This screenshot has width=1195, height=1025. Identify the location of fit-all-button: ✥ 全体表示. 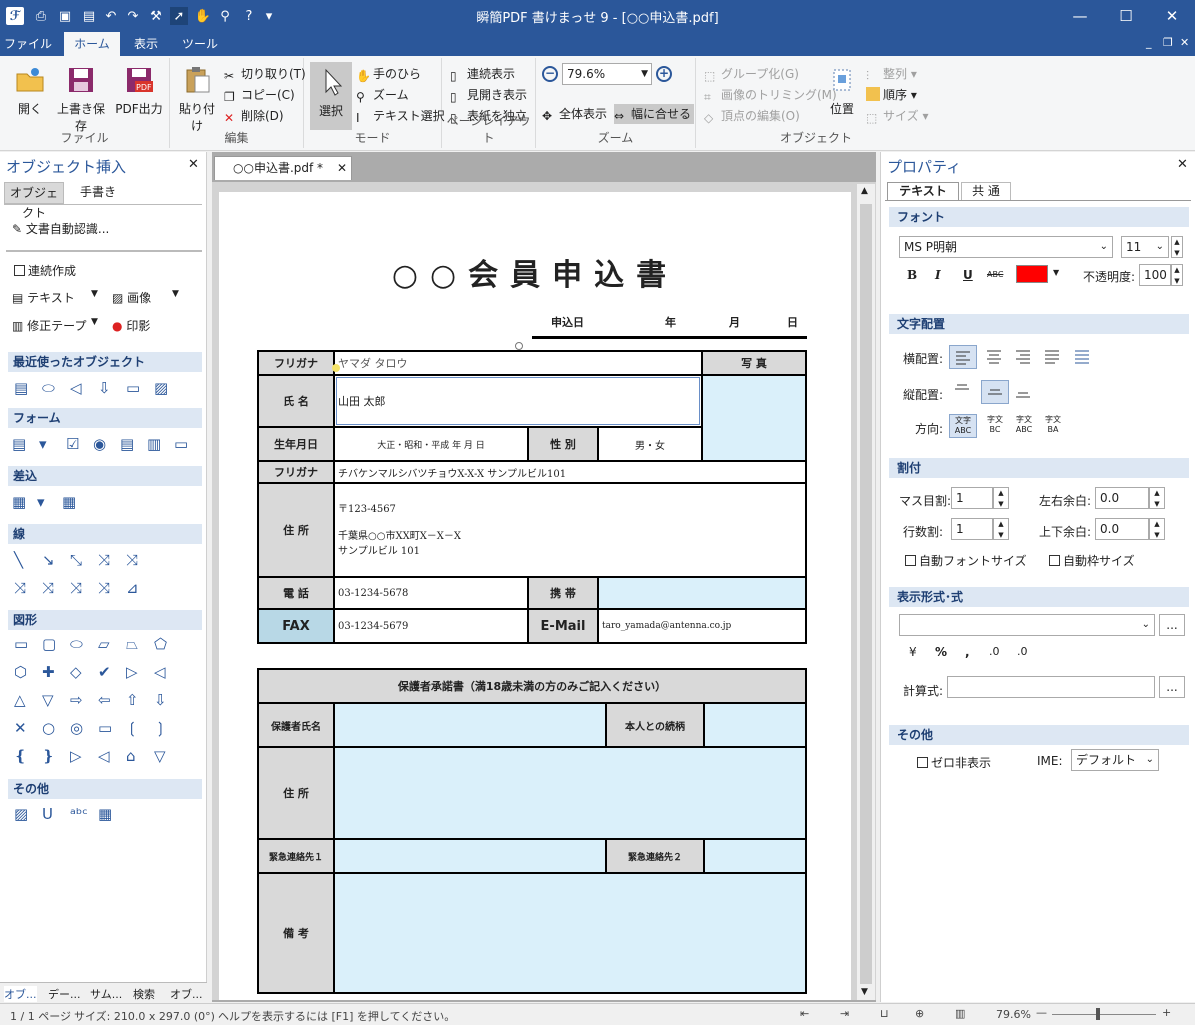
(574, 114).